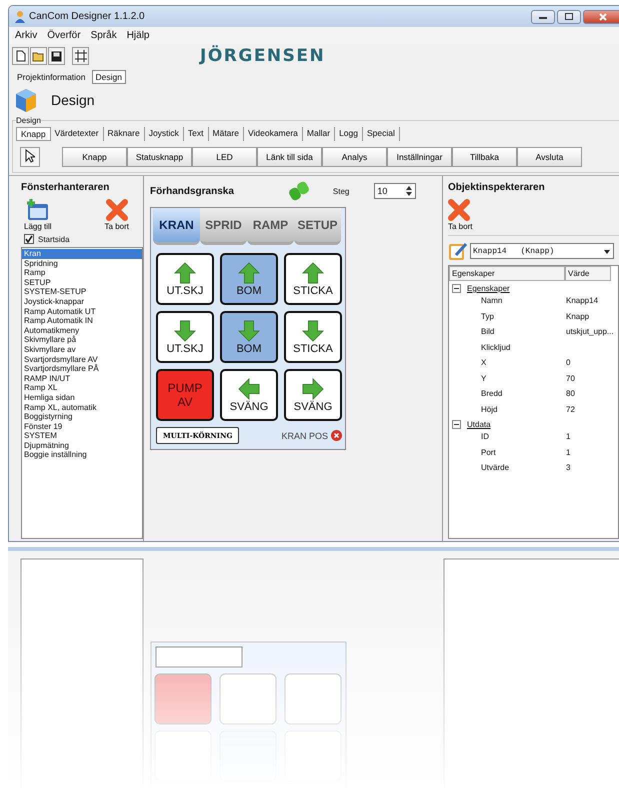  Describe the element at coordinates (570, 409) in the screenshot. I see `property-value: 72` at that location.